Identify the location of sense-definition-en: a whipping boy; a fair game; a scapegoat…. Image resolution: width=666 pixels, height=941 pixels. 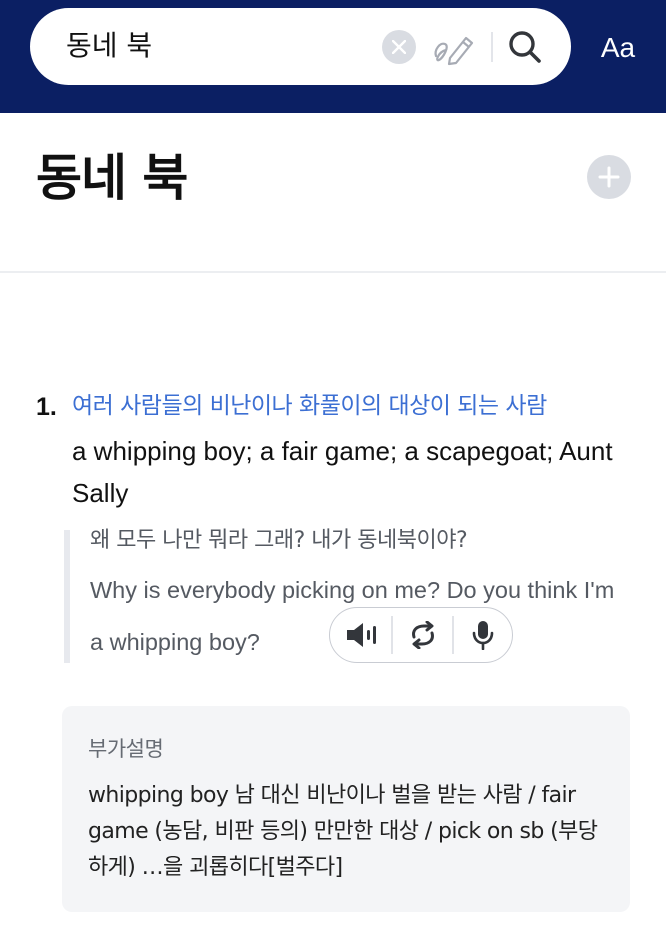
(342, 472).